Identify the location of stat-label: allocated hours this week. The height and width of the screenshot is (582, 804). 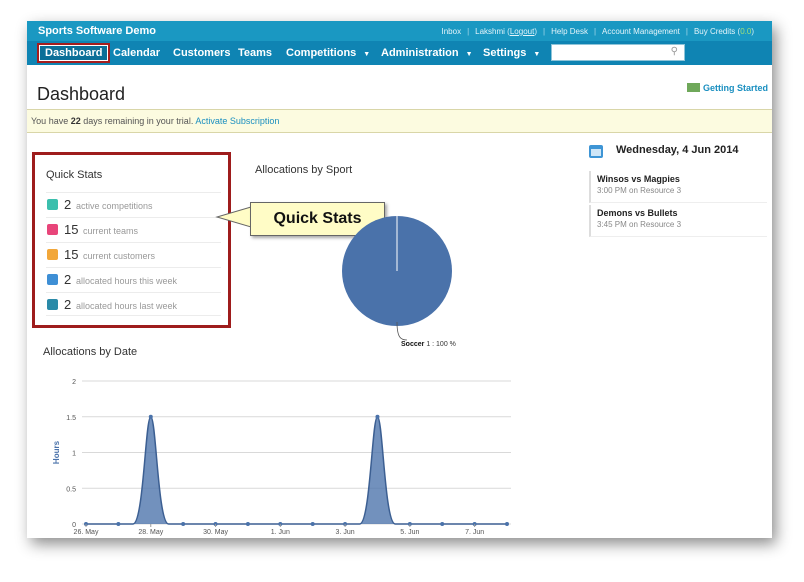
(127, 281).